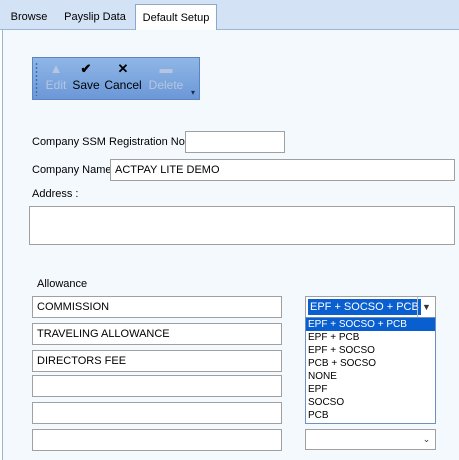 This screenshot has width=459, height=460. What do you see at coordinates (229, 15) in the screenshot?
I see `tab-bar: Browse Payslip Data Default Setup` at bounding box center [229, 15].